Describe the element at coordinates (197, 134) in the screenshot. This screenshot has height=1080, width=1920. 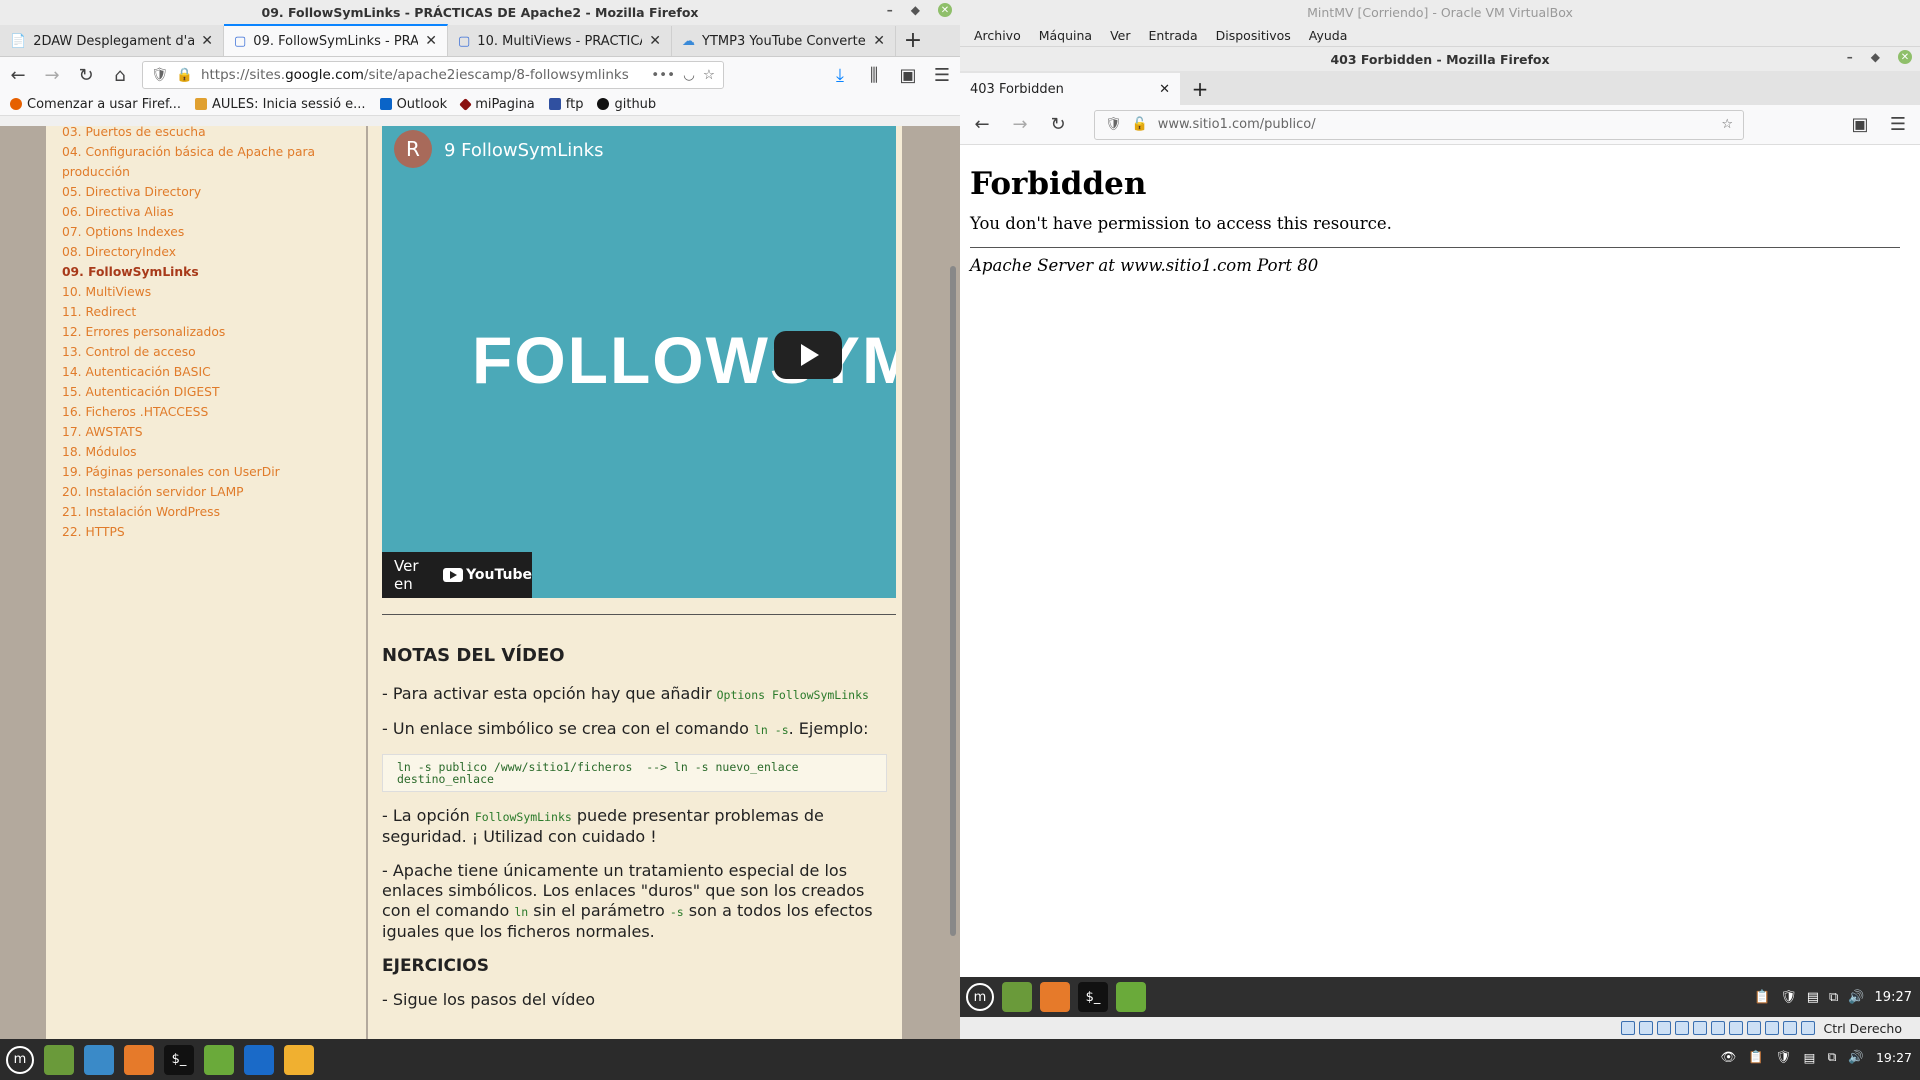
I see `nav-item: 03. Puertos de escucha` at that location.